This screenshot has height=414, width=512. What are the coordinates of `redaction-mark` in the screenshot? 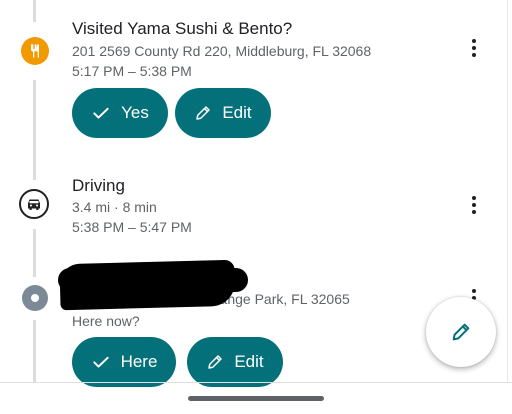 It's located at (153, 280).